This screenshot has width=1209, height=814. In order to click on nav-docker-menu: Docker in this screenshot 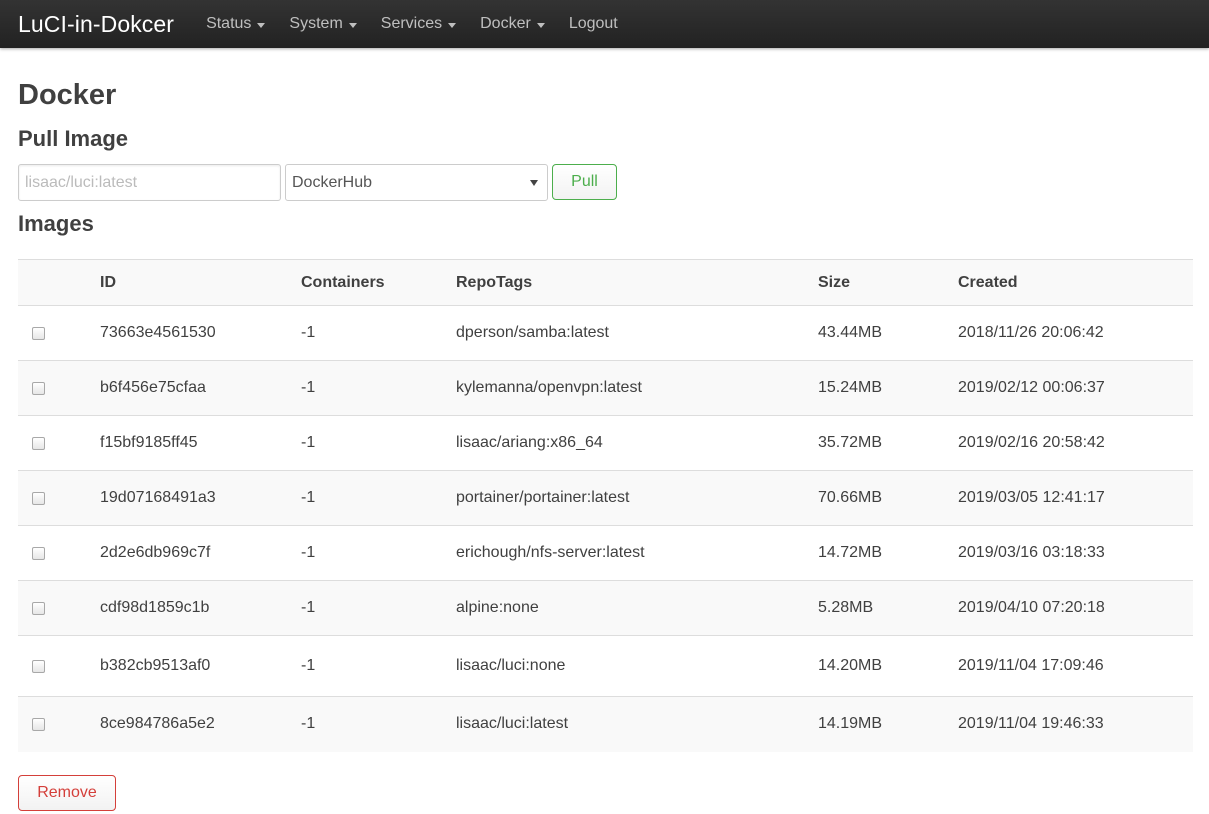, I will do `click(512, 24)`.